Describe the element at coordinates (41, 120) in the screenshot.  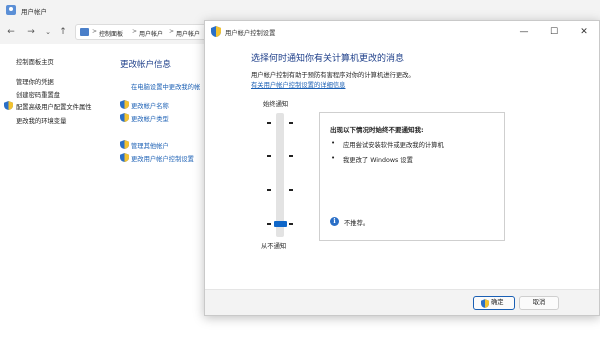
I see `change-environment-variables-link: 更改我的环境变量` at that location.